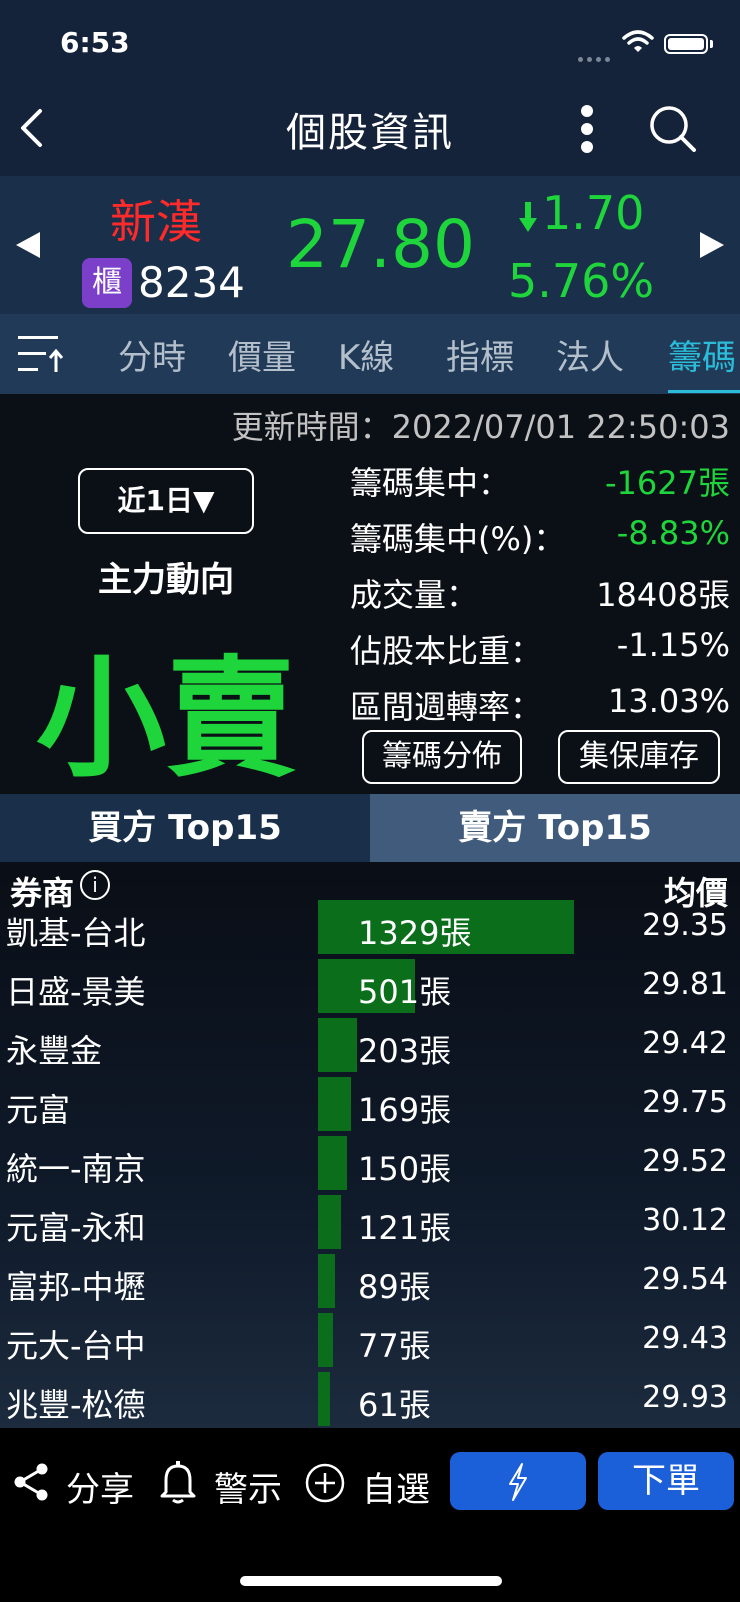 Image resolution: width=740 pixels, height=1602 pixels. What do you see at coordinates (394, 1405) in the screenshot?
I see `broker-quantity: 61張` at bounding box center [394, 1405].